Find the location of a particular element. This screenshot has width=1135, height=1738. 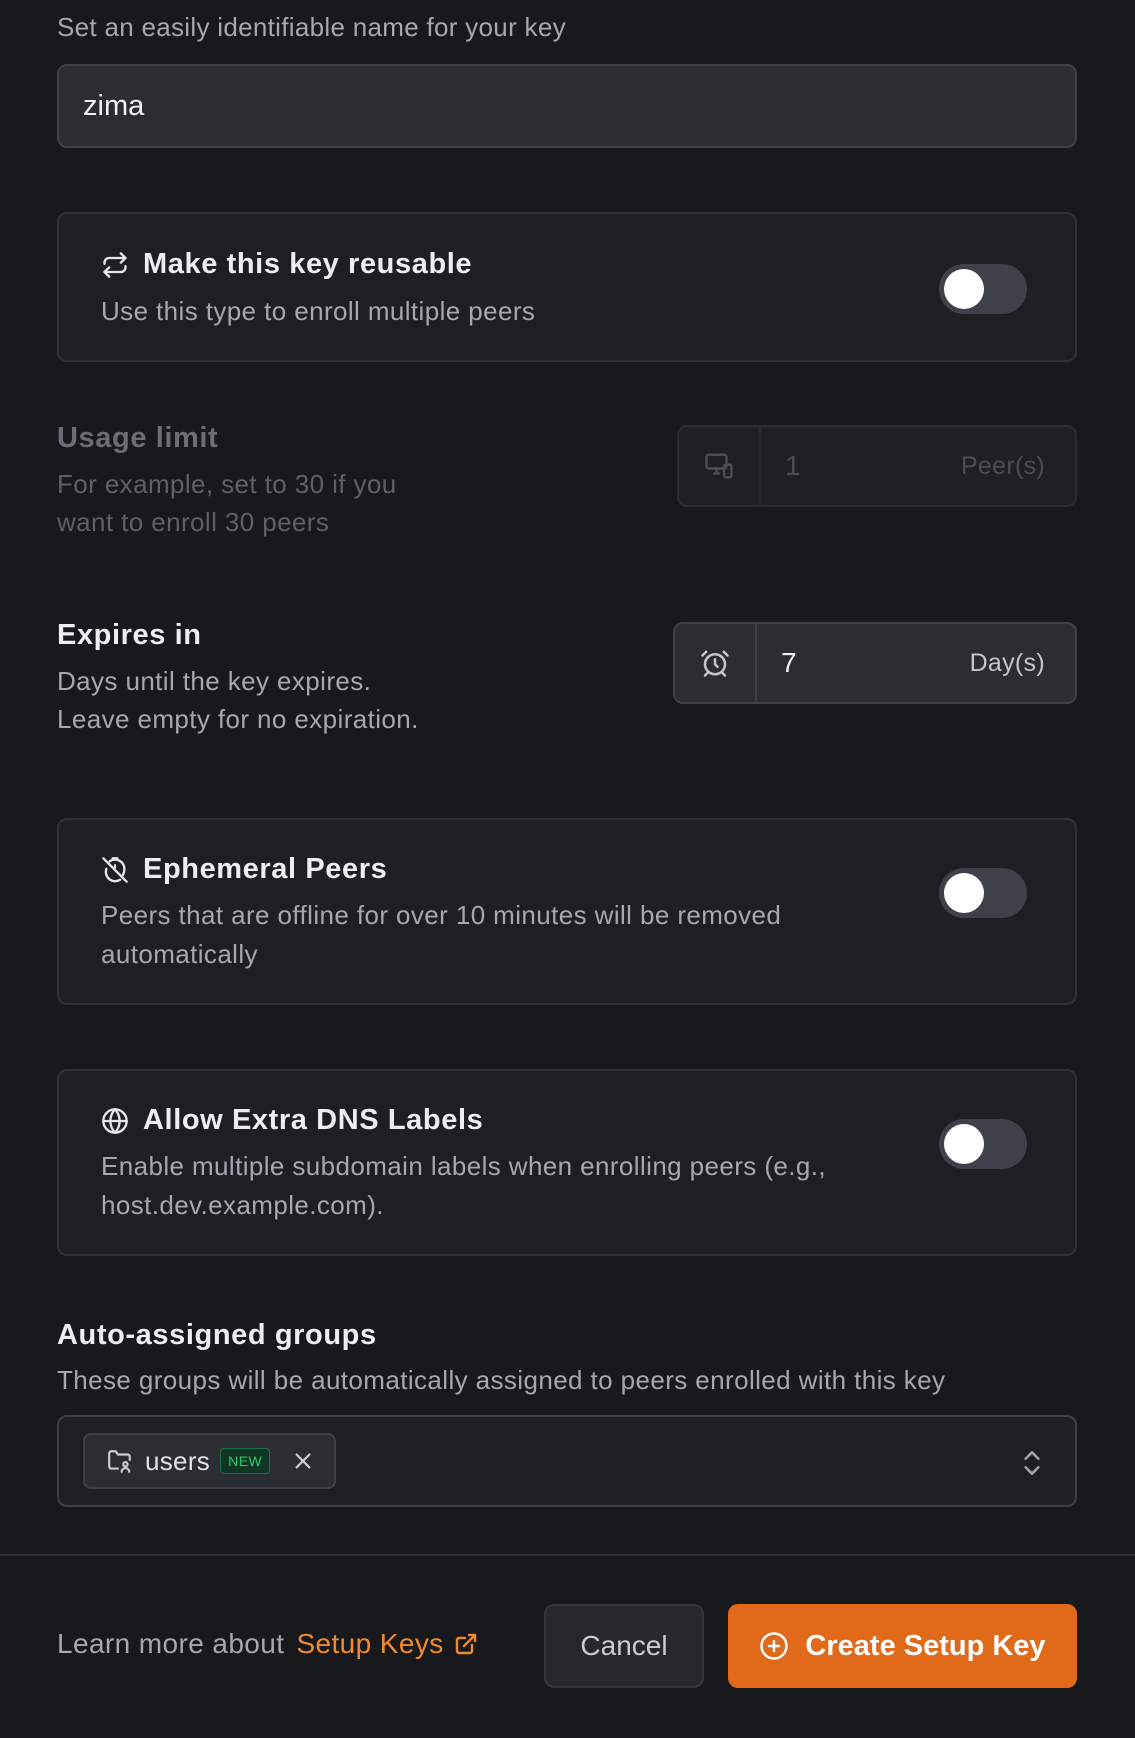

dns-labels-title: Allow Extra DNS Labels is located at coordinates (313, 1120).